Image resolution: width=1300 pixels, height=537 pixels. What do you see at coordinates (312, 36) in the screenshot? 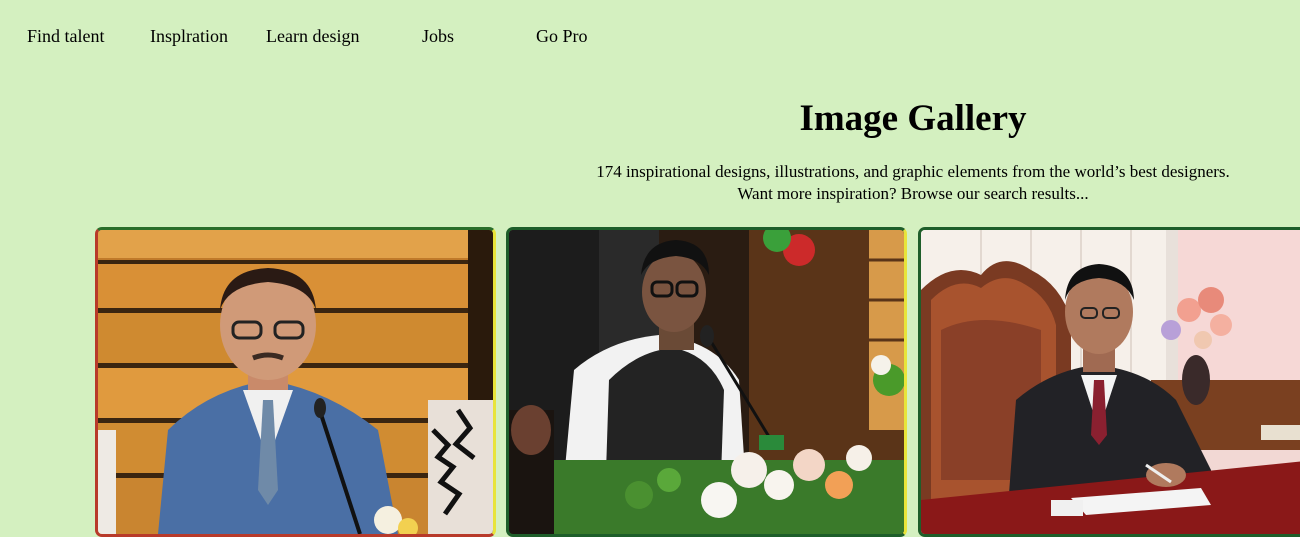
I see `nav-item-learn-design: Learn design` at bounding box center [312, 36].